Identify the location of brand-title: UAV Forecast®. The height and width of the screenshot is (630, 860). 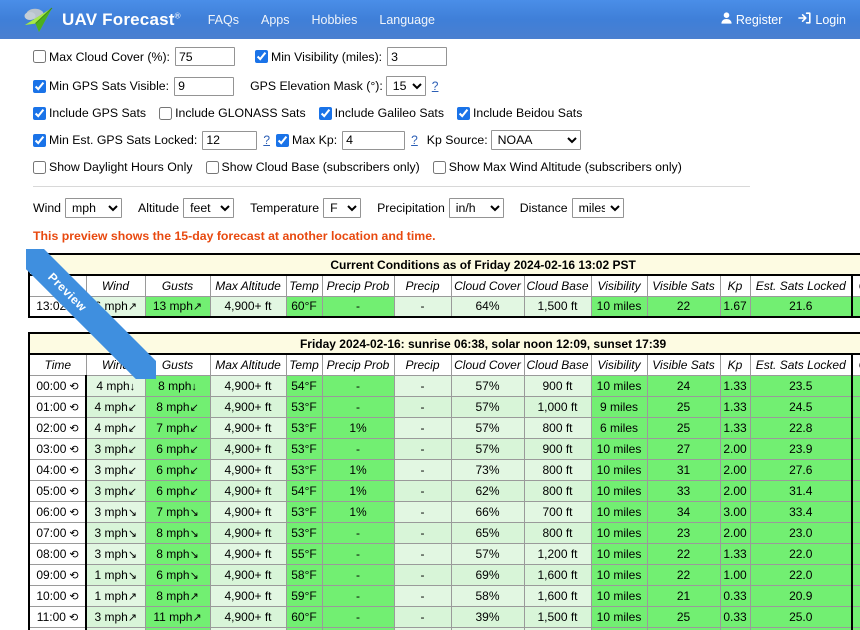
(121, 20).